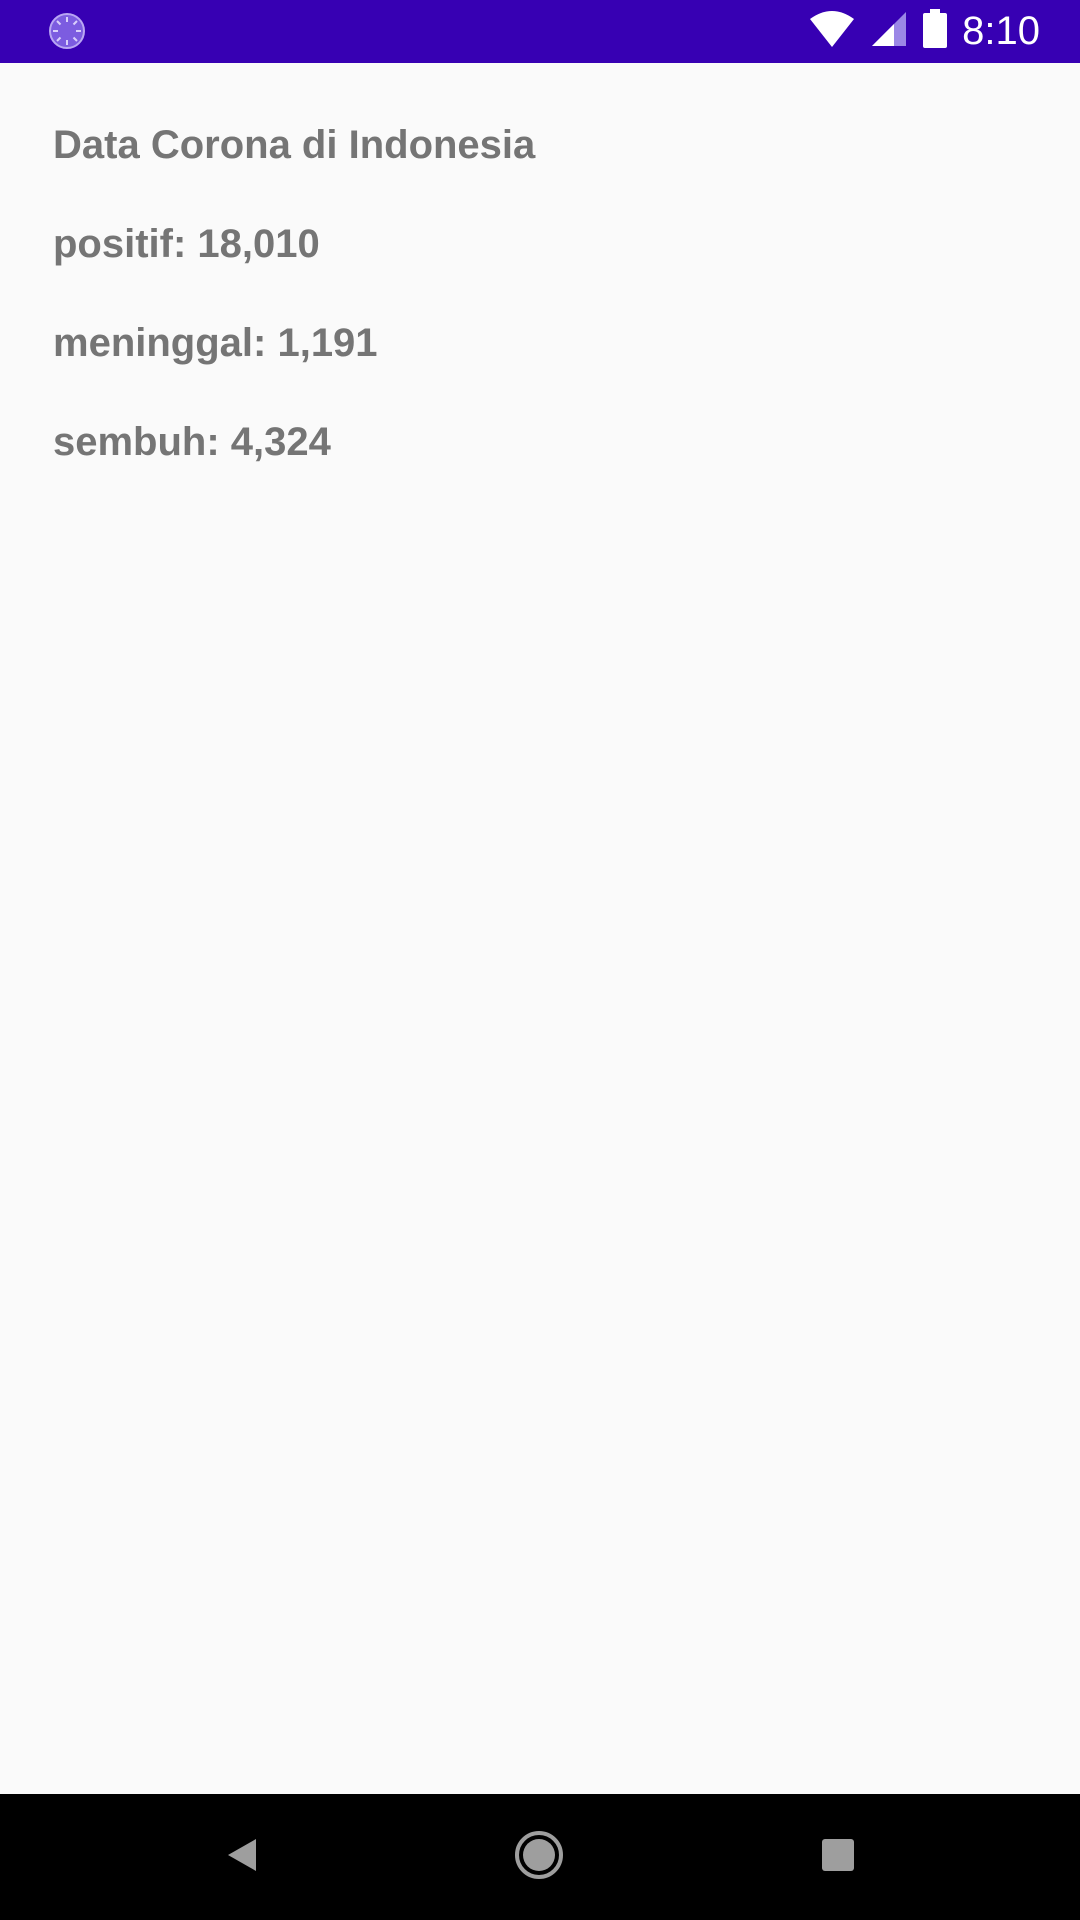 This screenshot has height=1920, width=1080. Describe the element at coordinates (67, 31) in the screenshot. I see `loading-indicator-icon` at that location.